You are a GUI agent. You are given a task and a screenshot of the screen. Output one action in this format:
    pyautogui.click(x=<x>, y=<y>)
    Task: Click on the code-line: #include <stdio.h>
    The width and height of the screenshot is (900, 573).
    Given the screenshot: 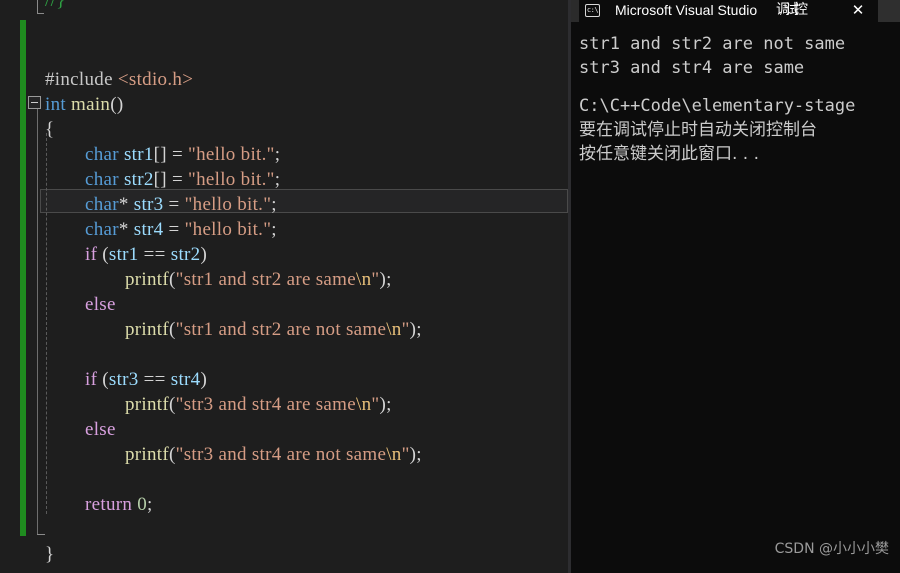 What is the action you would take?
    pyautogui.click(x=119, y=79)
    